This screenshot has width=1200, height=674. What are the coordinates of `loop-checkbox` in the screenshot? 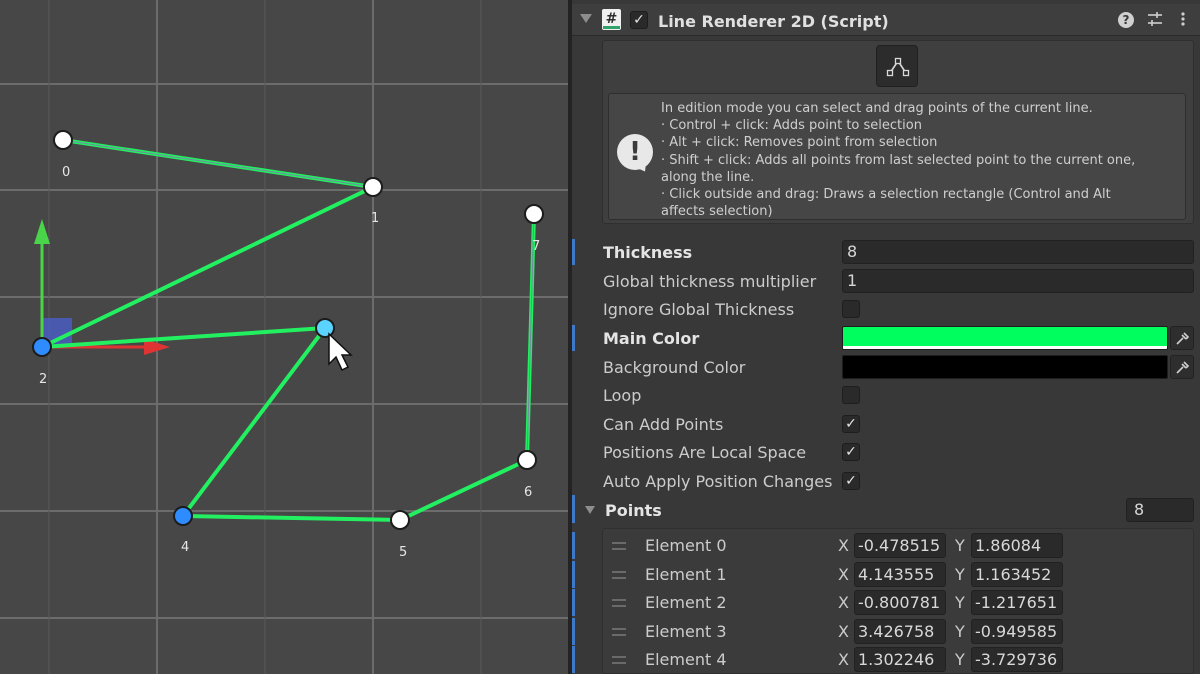 It's located at (851, 395).